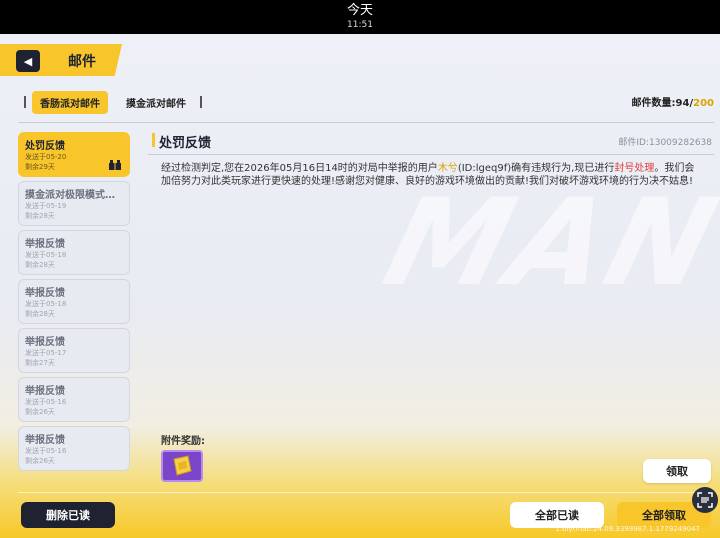  I want to click on version-watermark: 1.0ly(mab.24.09.3399987.1.1779249047, so click(627, 529).